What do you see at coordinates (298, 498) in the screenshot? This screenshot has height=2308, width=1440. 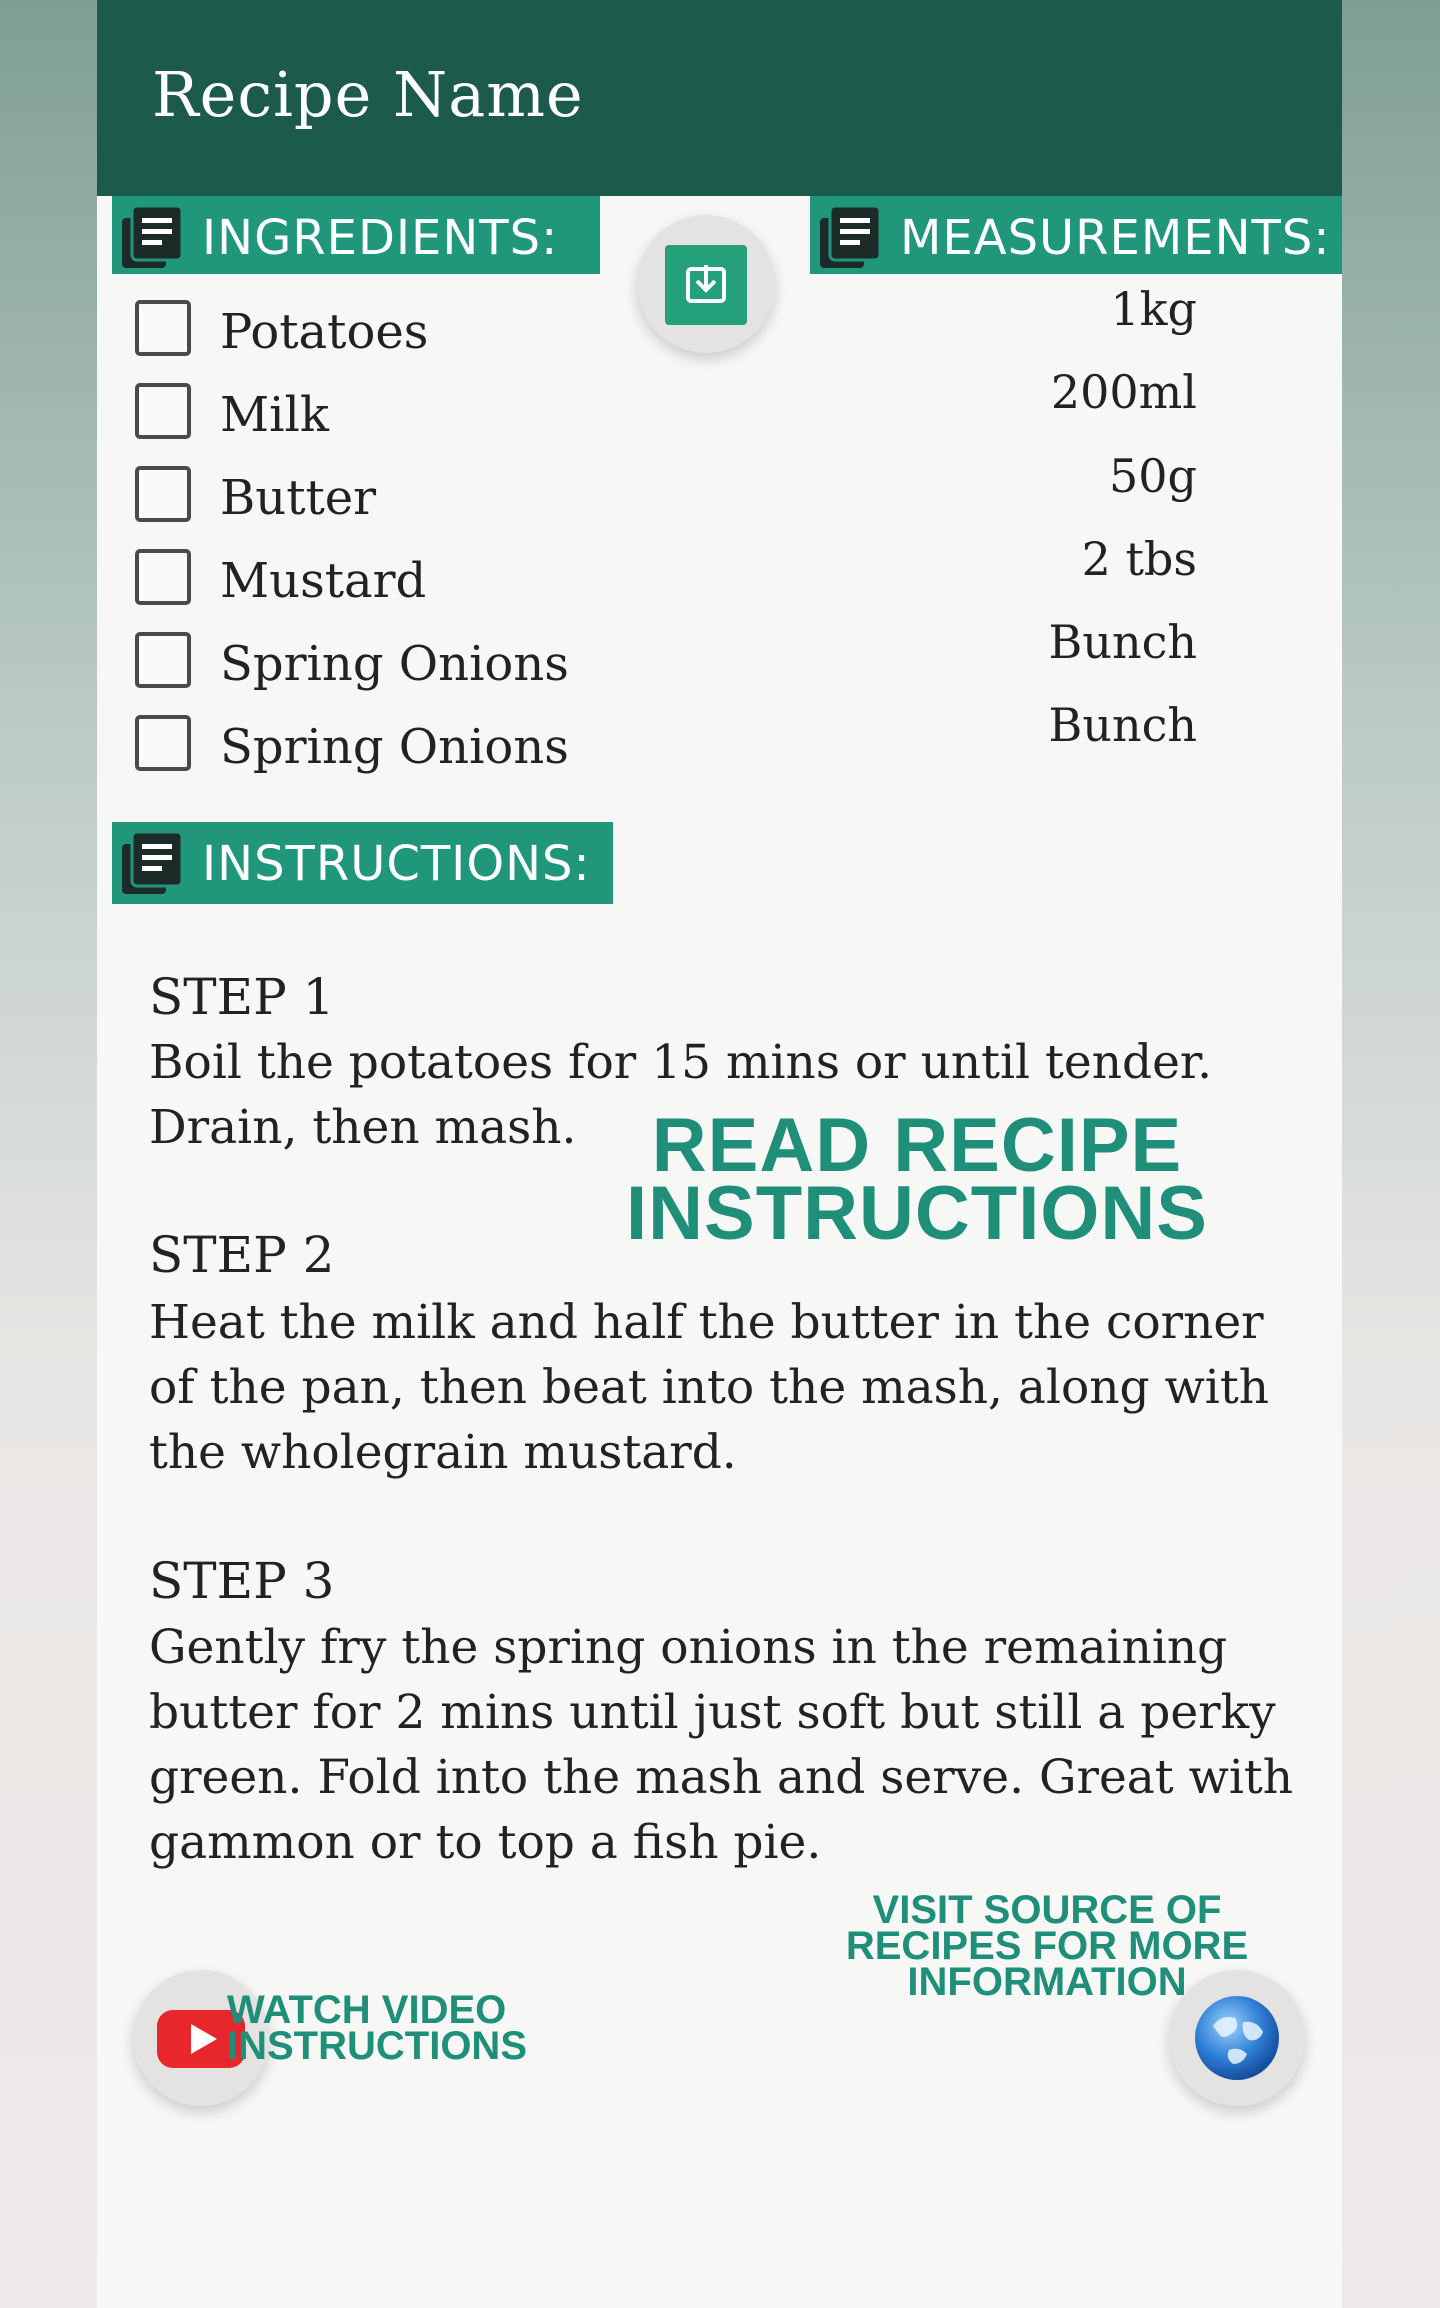 I see `ingredient-name: Butter` at bounding box center [298, 498].